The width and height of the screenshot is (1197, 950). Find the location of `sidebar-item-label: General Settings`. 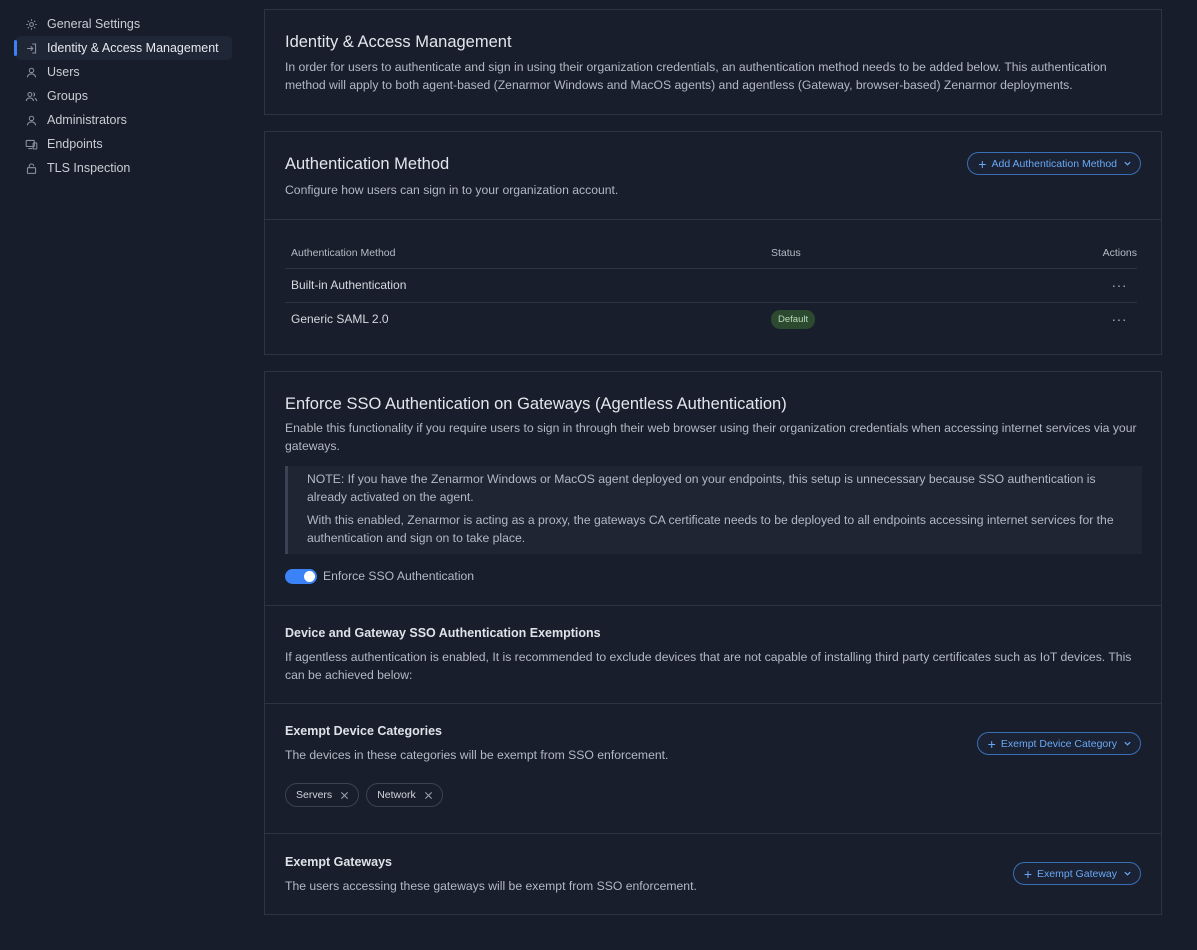

sidebar-item-label: General Settings is located at coordinates (94, 24).